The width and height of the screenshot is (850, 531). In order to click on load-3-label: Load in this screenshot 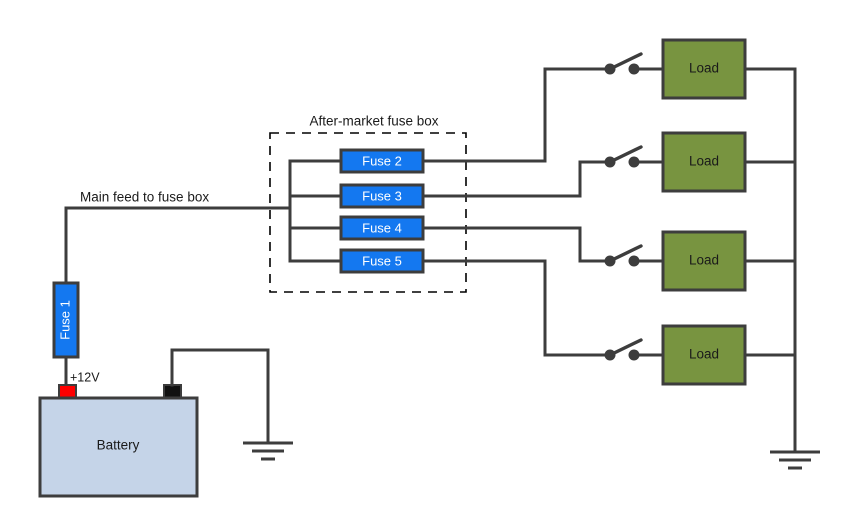, I will do `click(704, 260)`.